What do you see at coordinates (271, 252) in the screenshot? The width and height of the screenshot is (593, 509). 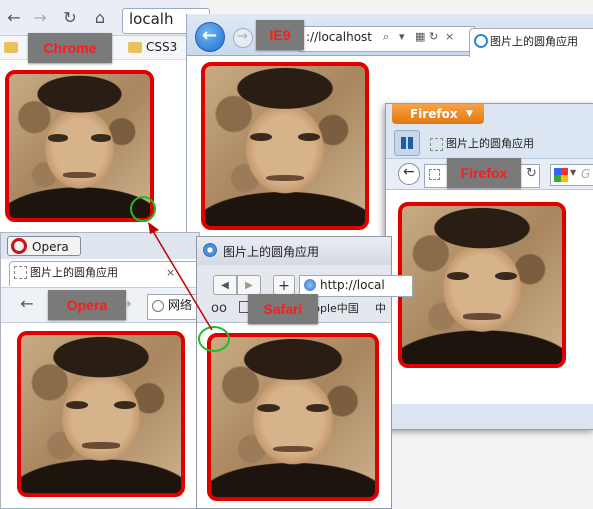 I see `safari-window-title: 图片上的圆角应用` at bounding box center [271, 252].